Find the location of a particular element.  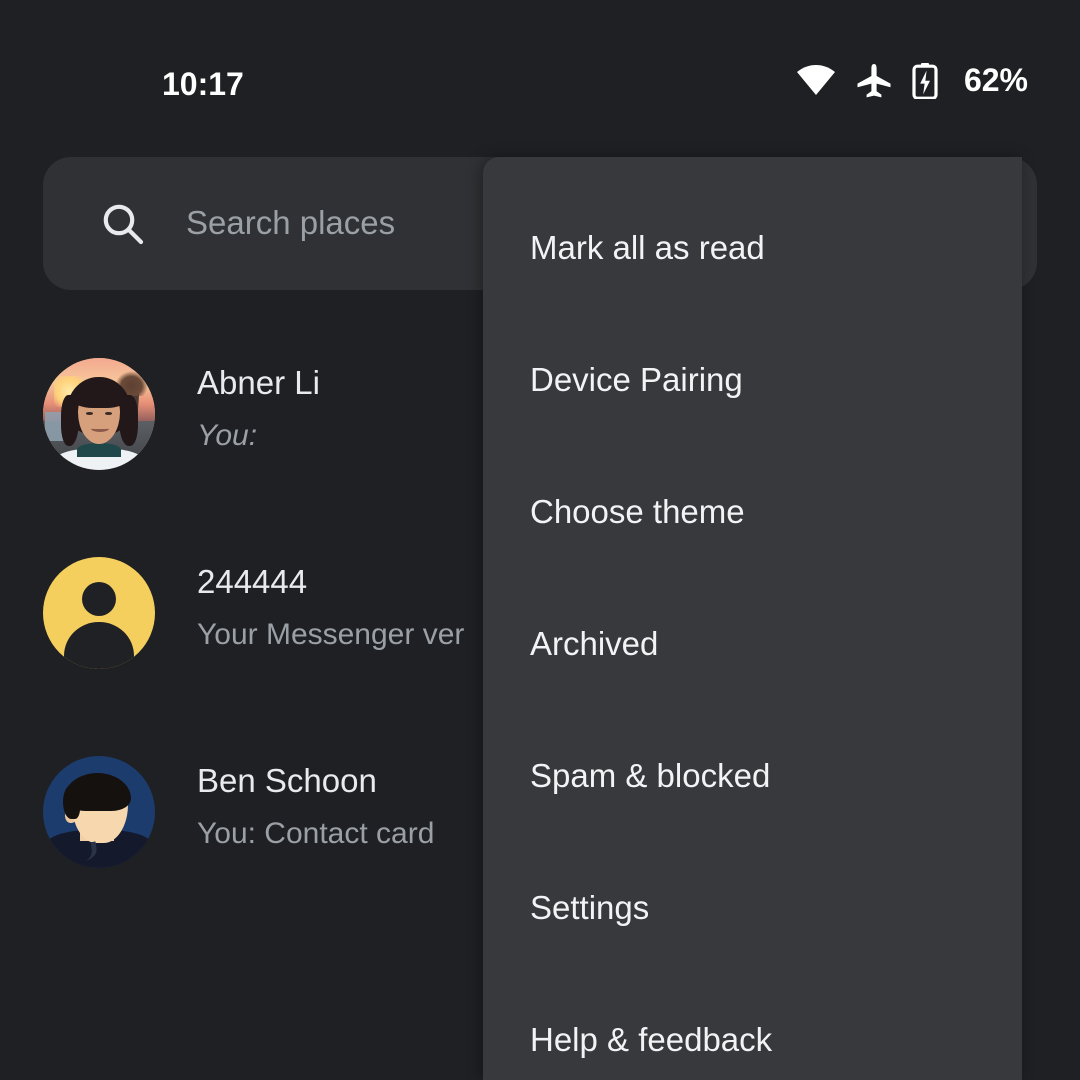

wifi-icon is located at coordinates (816, 80).